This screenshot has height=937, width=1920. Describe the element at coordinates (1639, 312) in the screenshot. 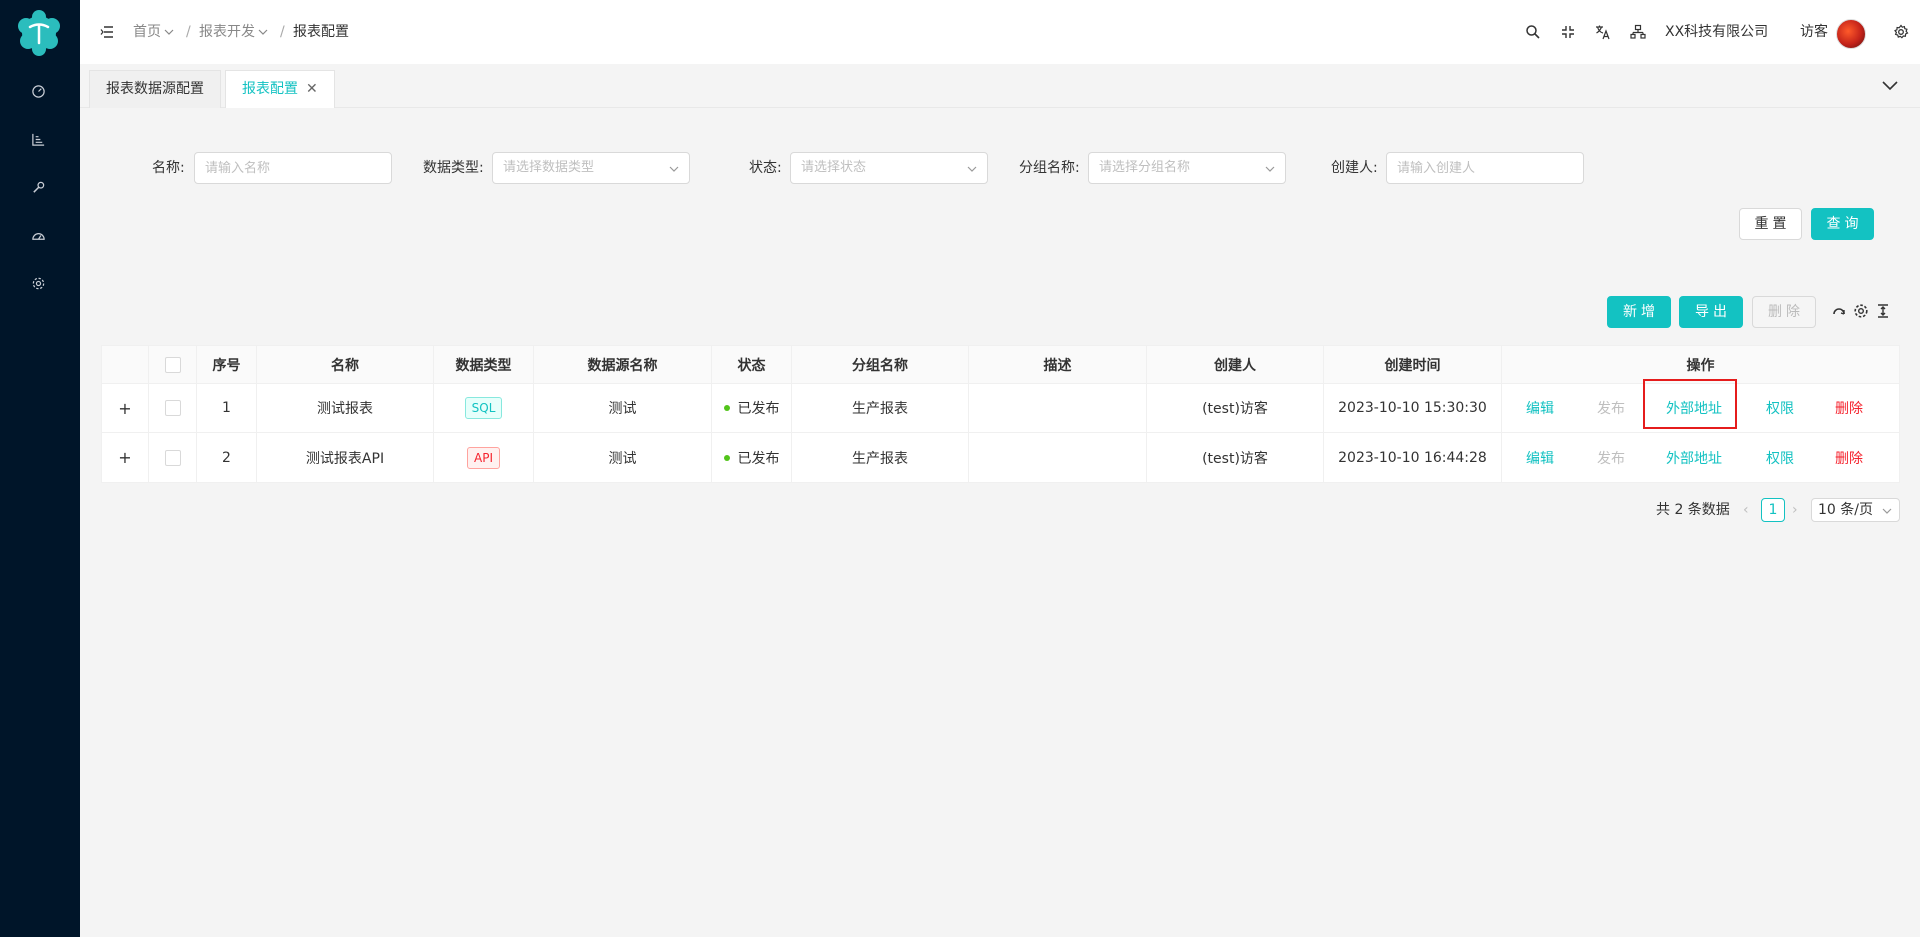

I see `add-button: 新增` at that location.